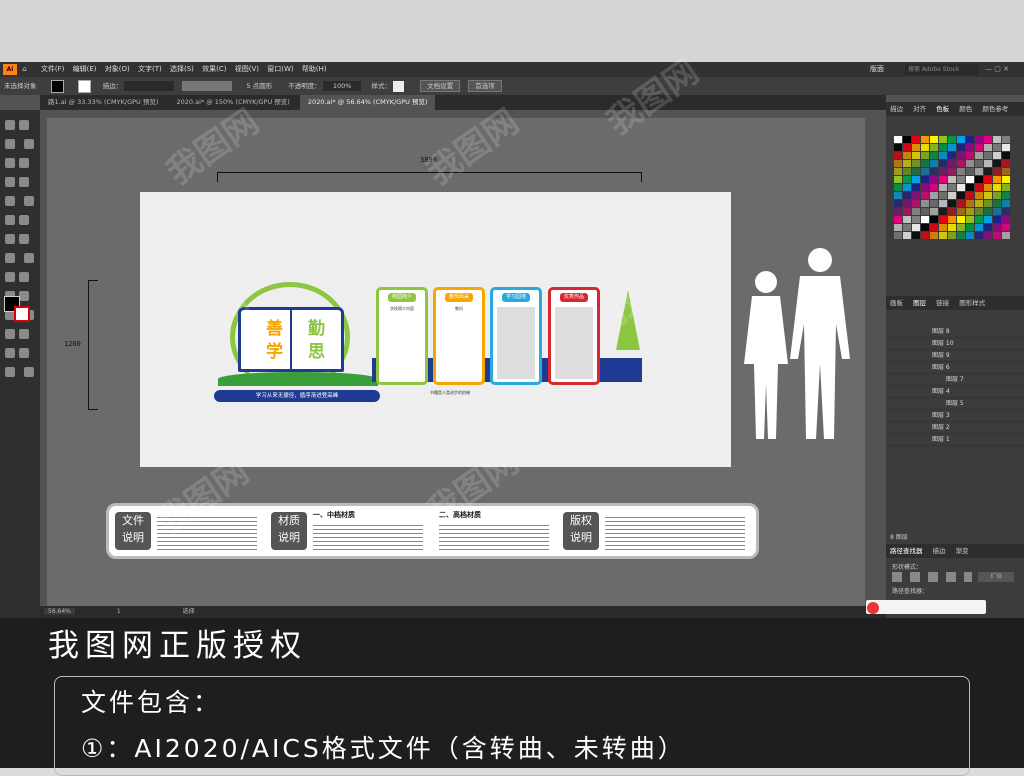  What do you see at coordinates (10, 162) in the screenshot?
I see `pen-tool-icon` at bounding box center [10, 162].